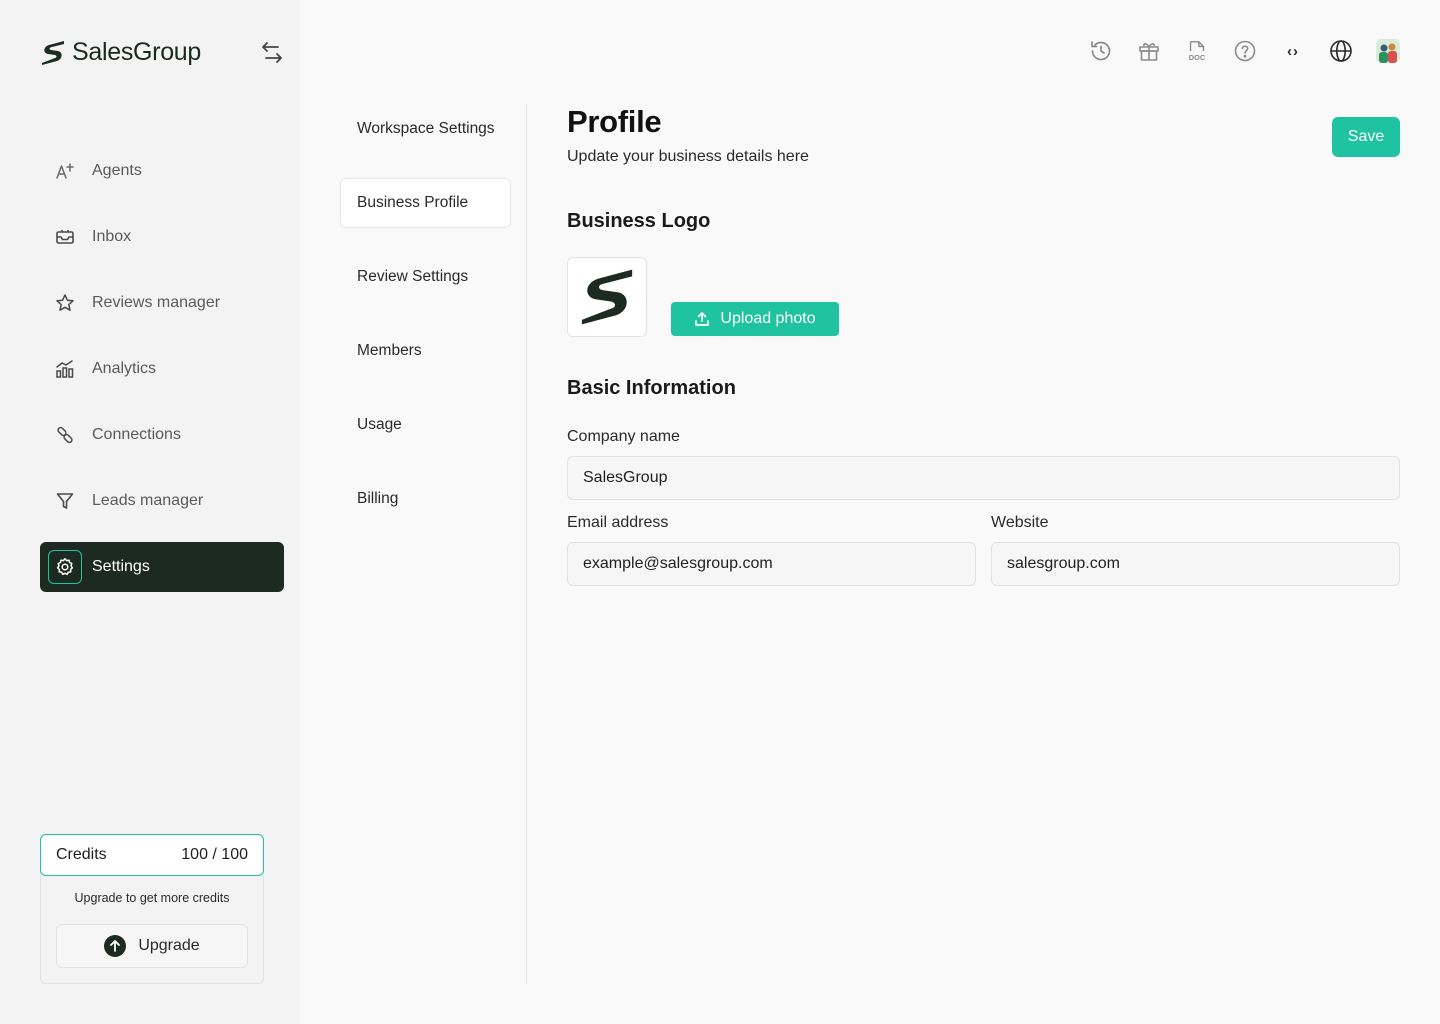 Image resolution: width=1440 pixels, height=1024 pixels. What do you see at coordinates (148, 500) in the screenshot?
I see `sidebar-item-label: Leads manager` at bounding box center [148, 500].